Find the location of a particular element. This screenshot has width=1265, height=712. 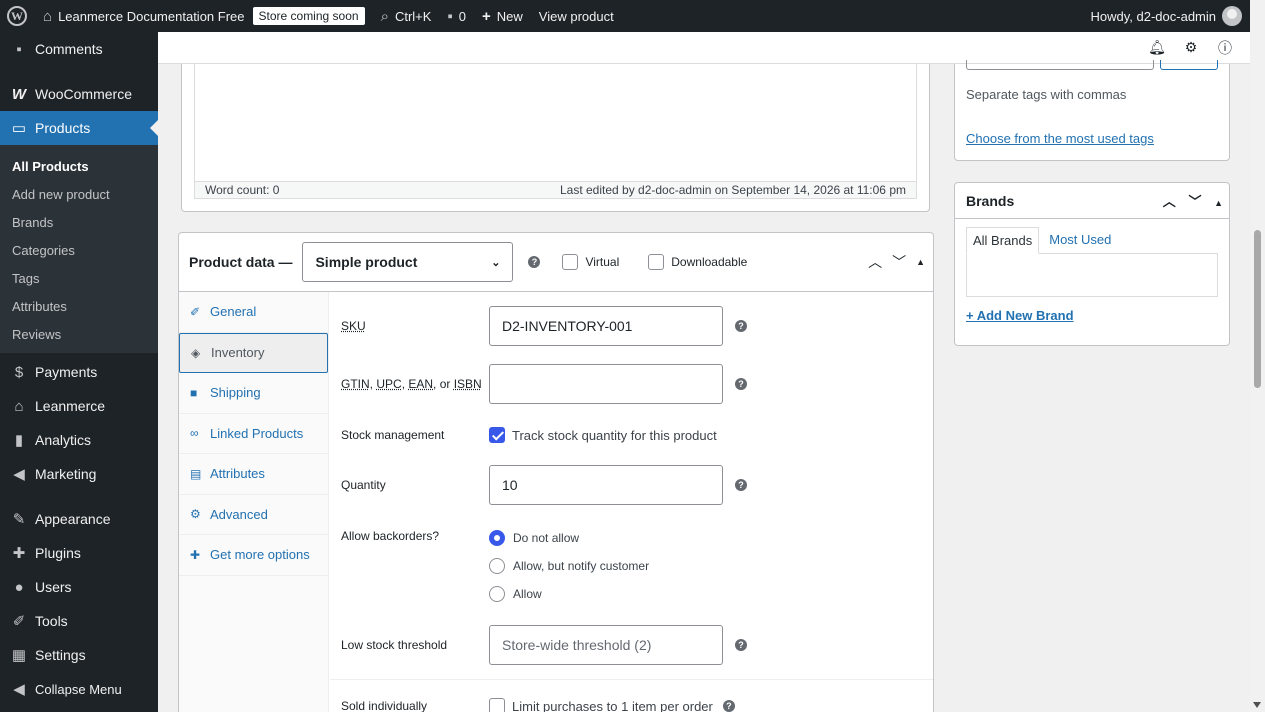

account-menu: Howdy, d2-doc-admin is located at coordinates (1166, 16).